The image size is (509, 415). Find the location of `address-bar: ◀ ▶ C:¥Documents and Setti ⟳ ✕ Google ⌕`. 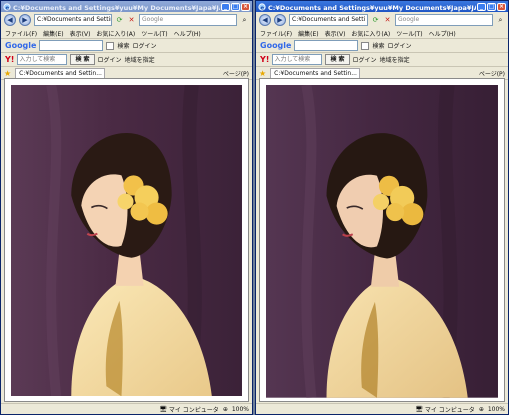

address-bar: ◀ ▶ C:¥Documents and Setti ⟳ ✕ Google ⌕ is located at coordinates (382, 20).